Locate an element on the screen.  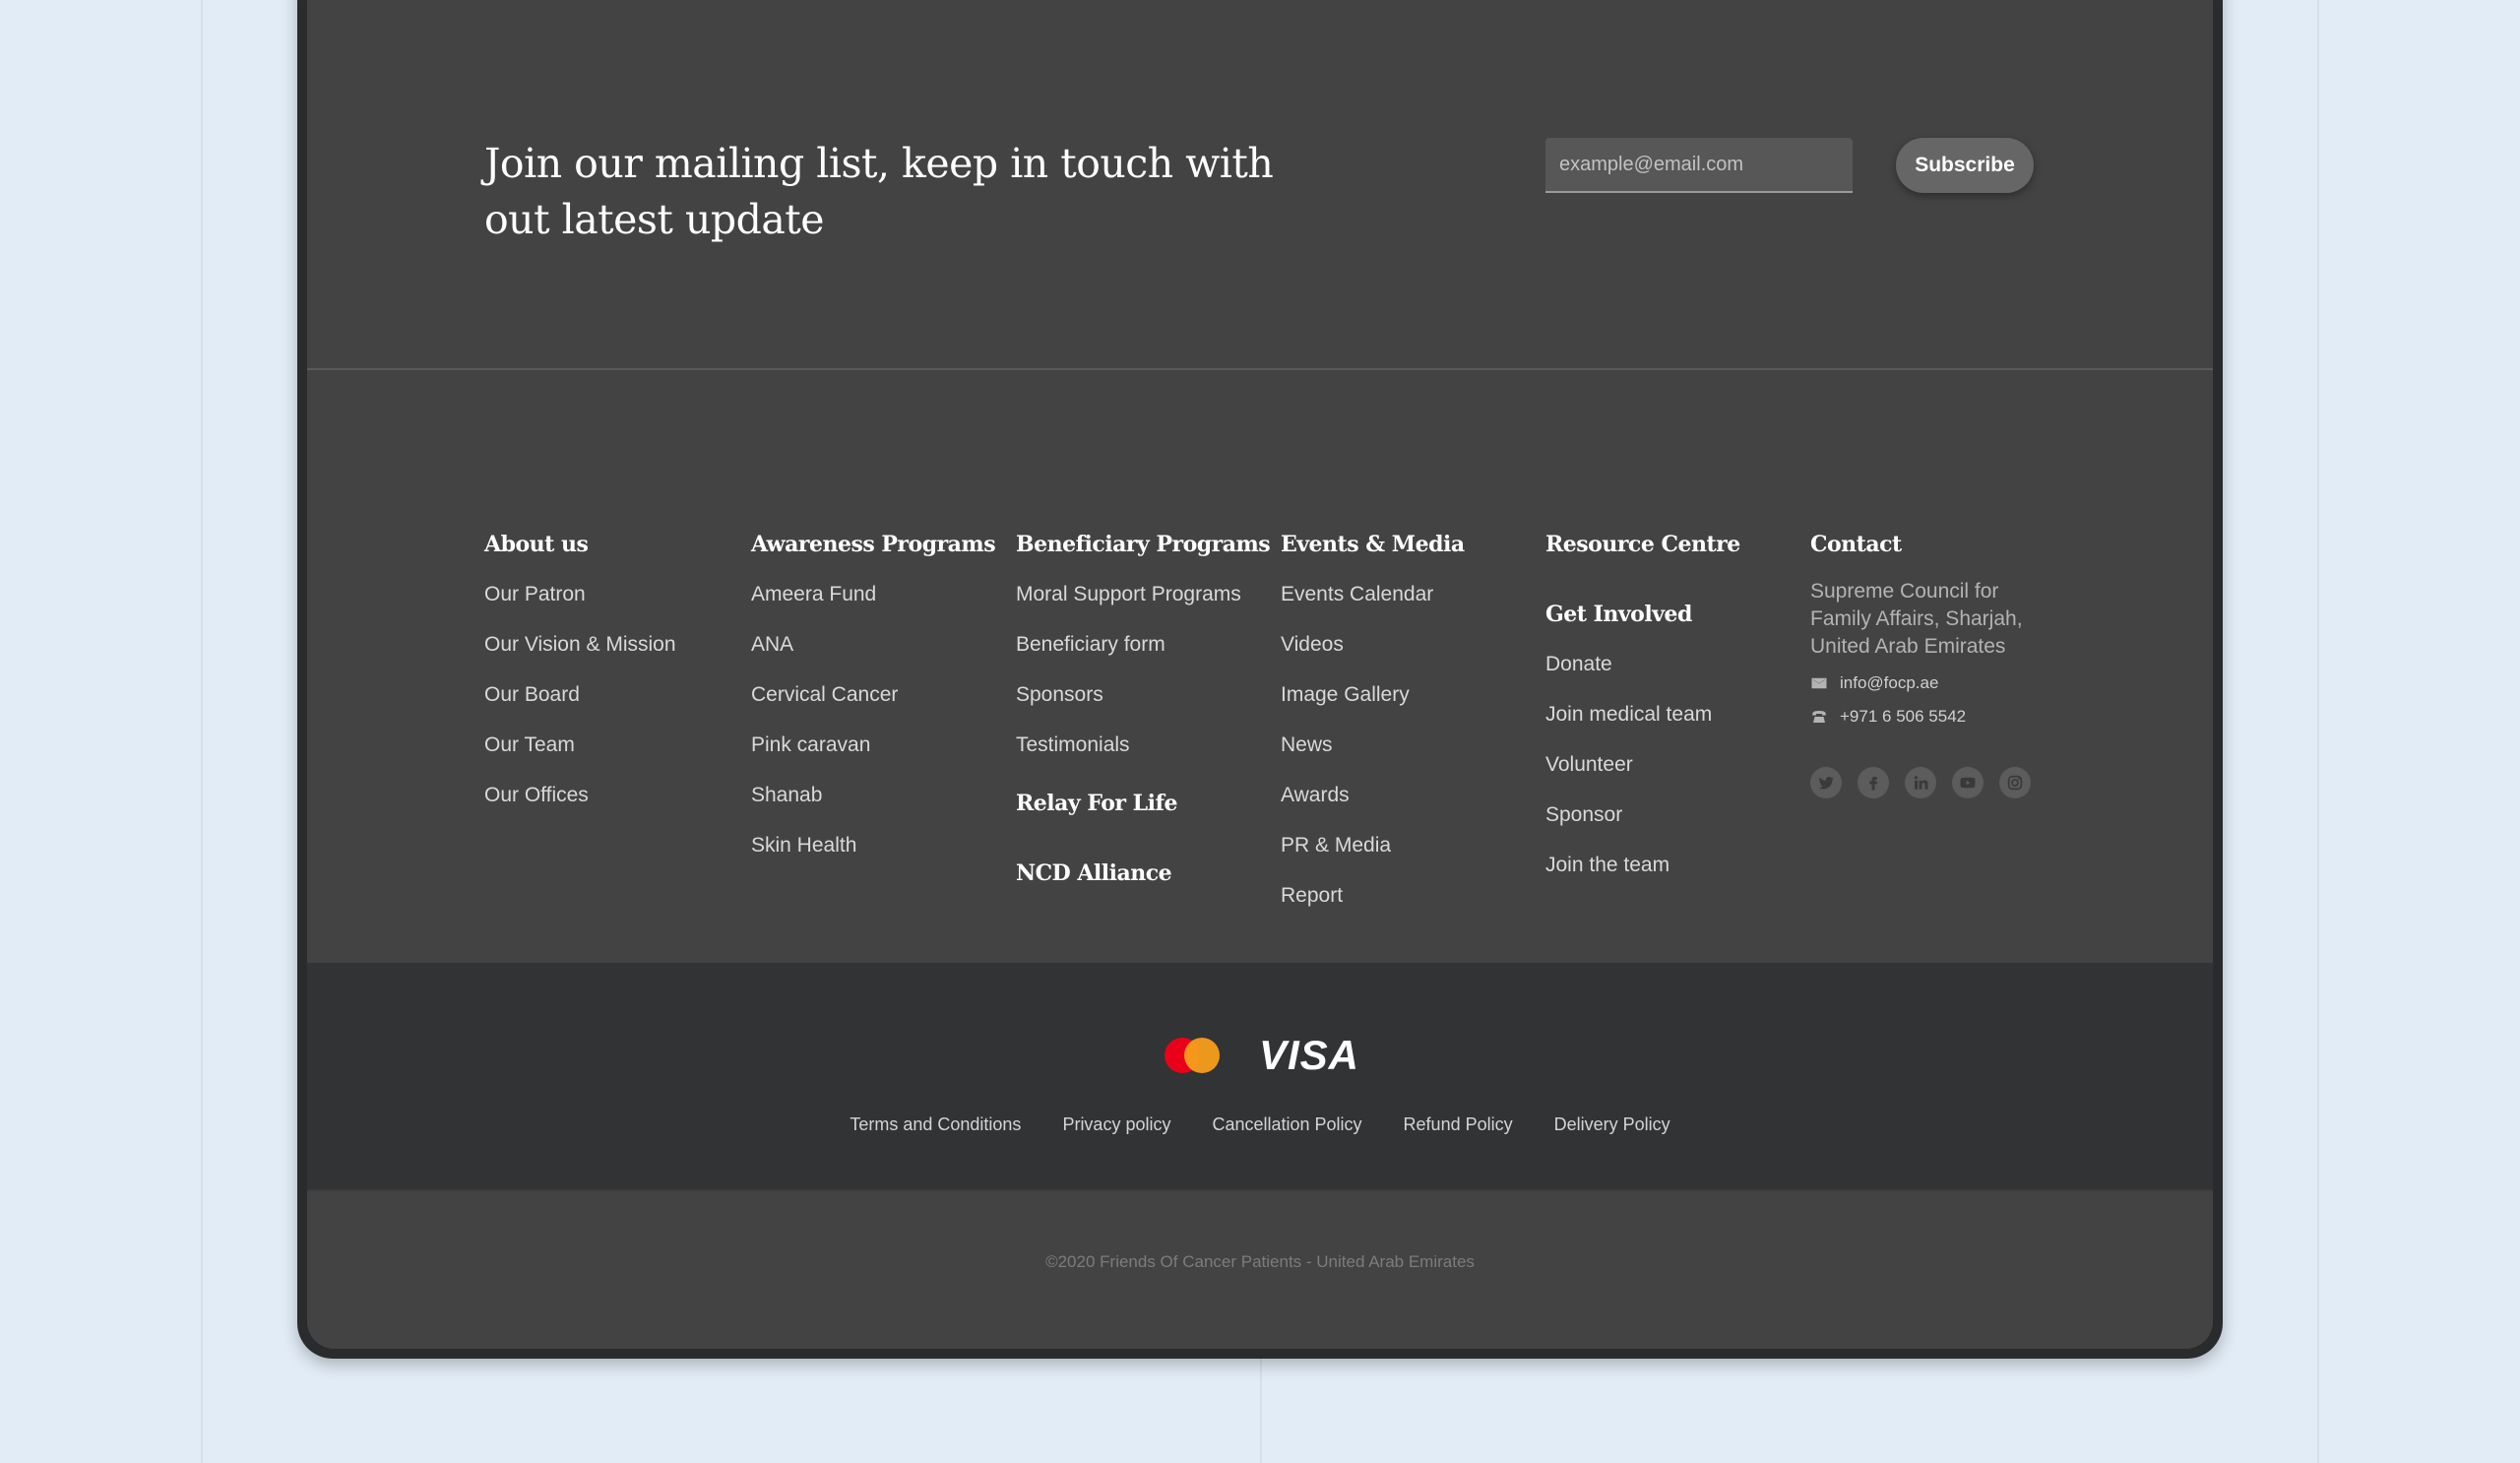
contact-phone: +971 6 506 5542 is located at coordinates (1903, 717).